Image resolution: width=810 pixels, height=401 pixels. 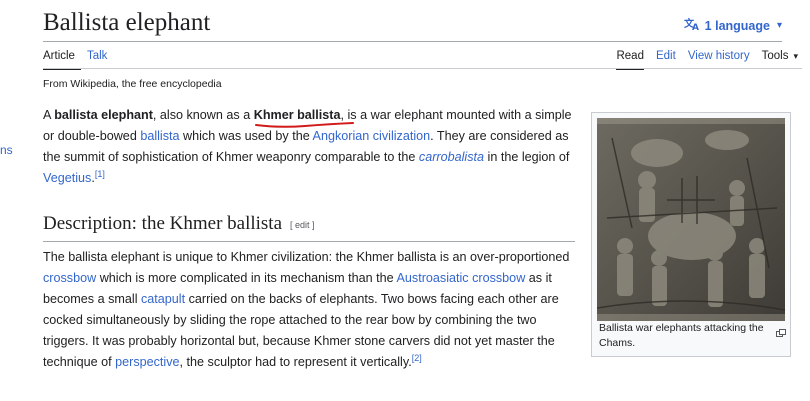 What do you see at coordinates (451, 157) in the screenshot?
I see `link-carrobalista: carrobalista` at bounding box center [451, 157].